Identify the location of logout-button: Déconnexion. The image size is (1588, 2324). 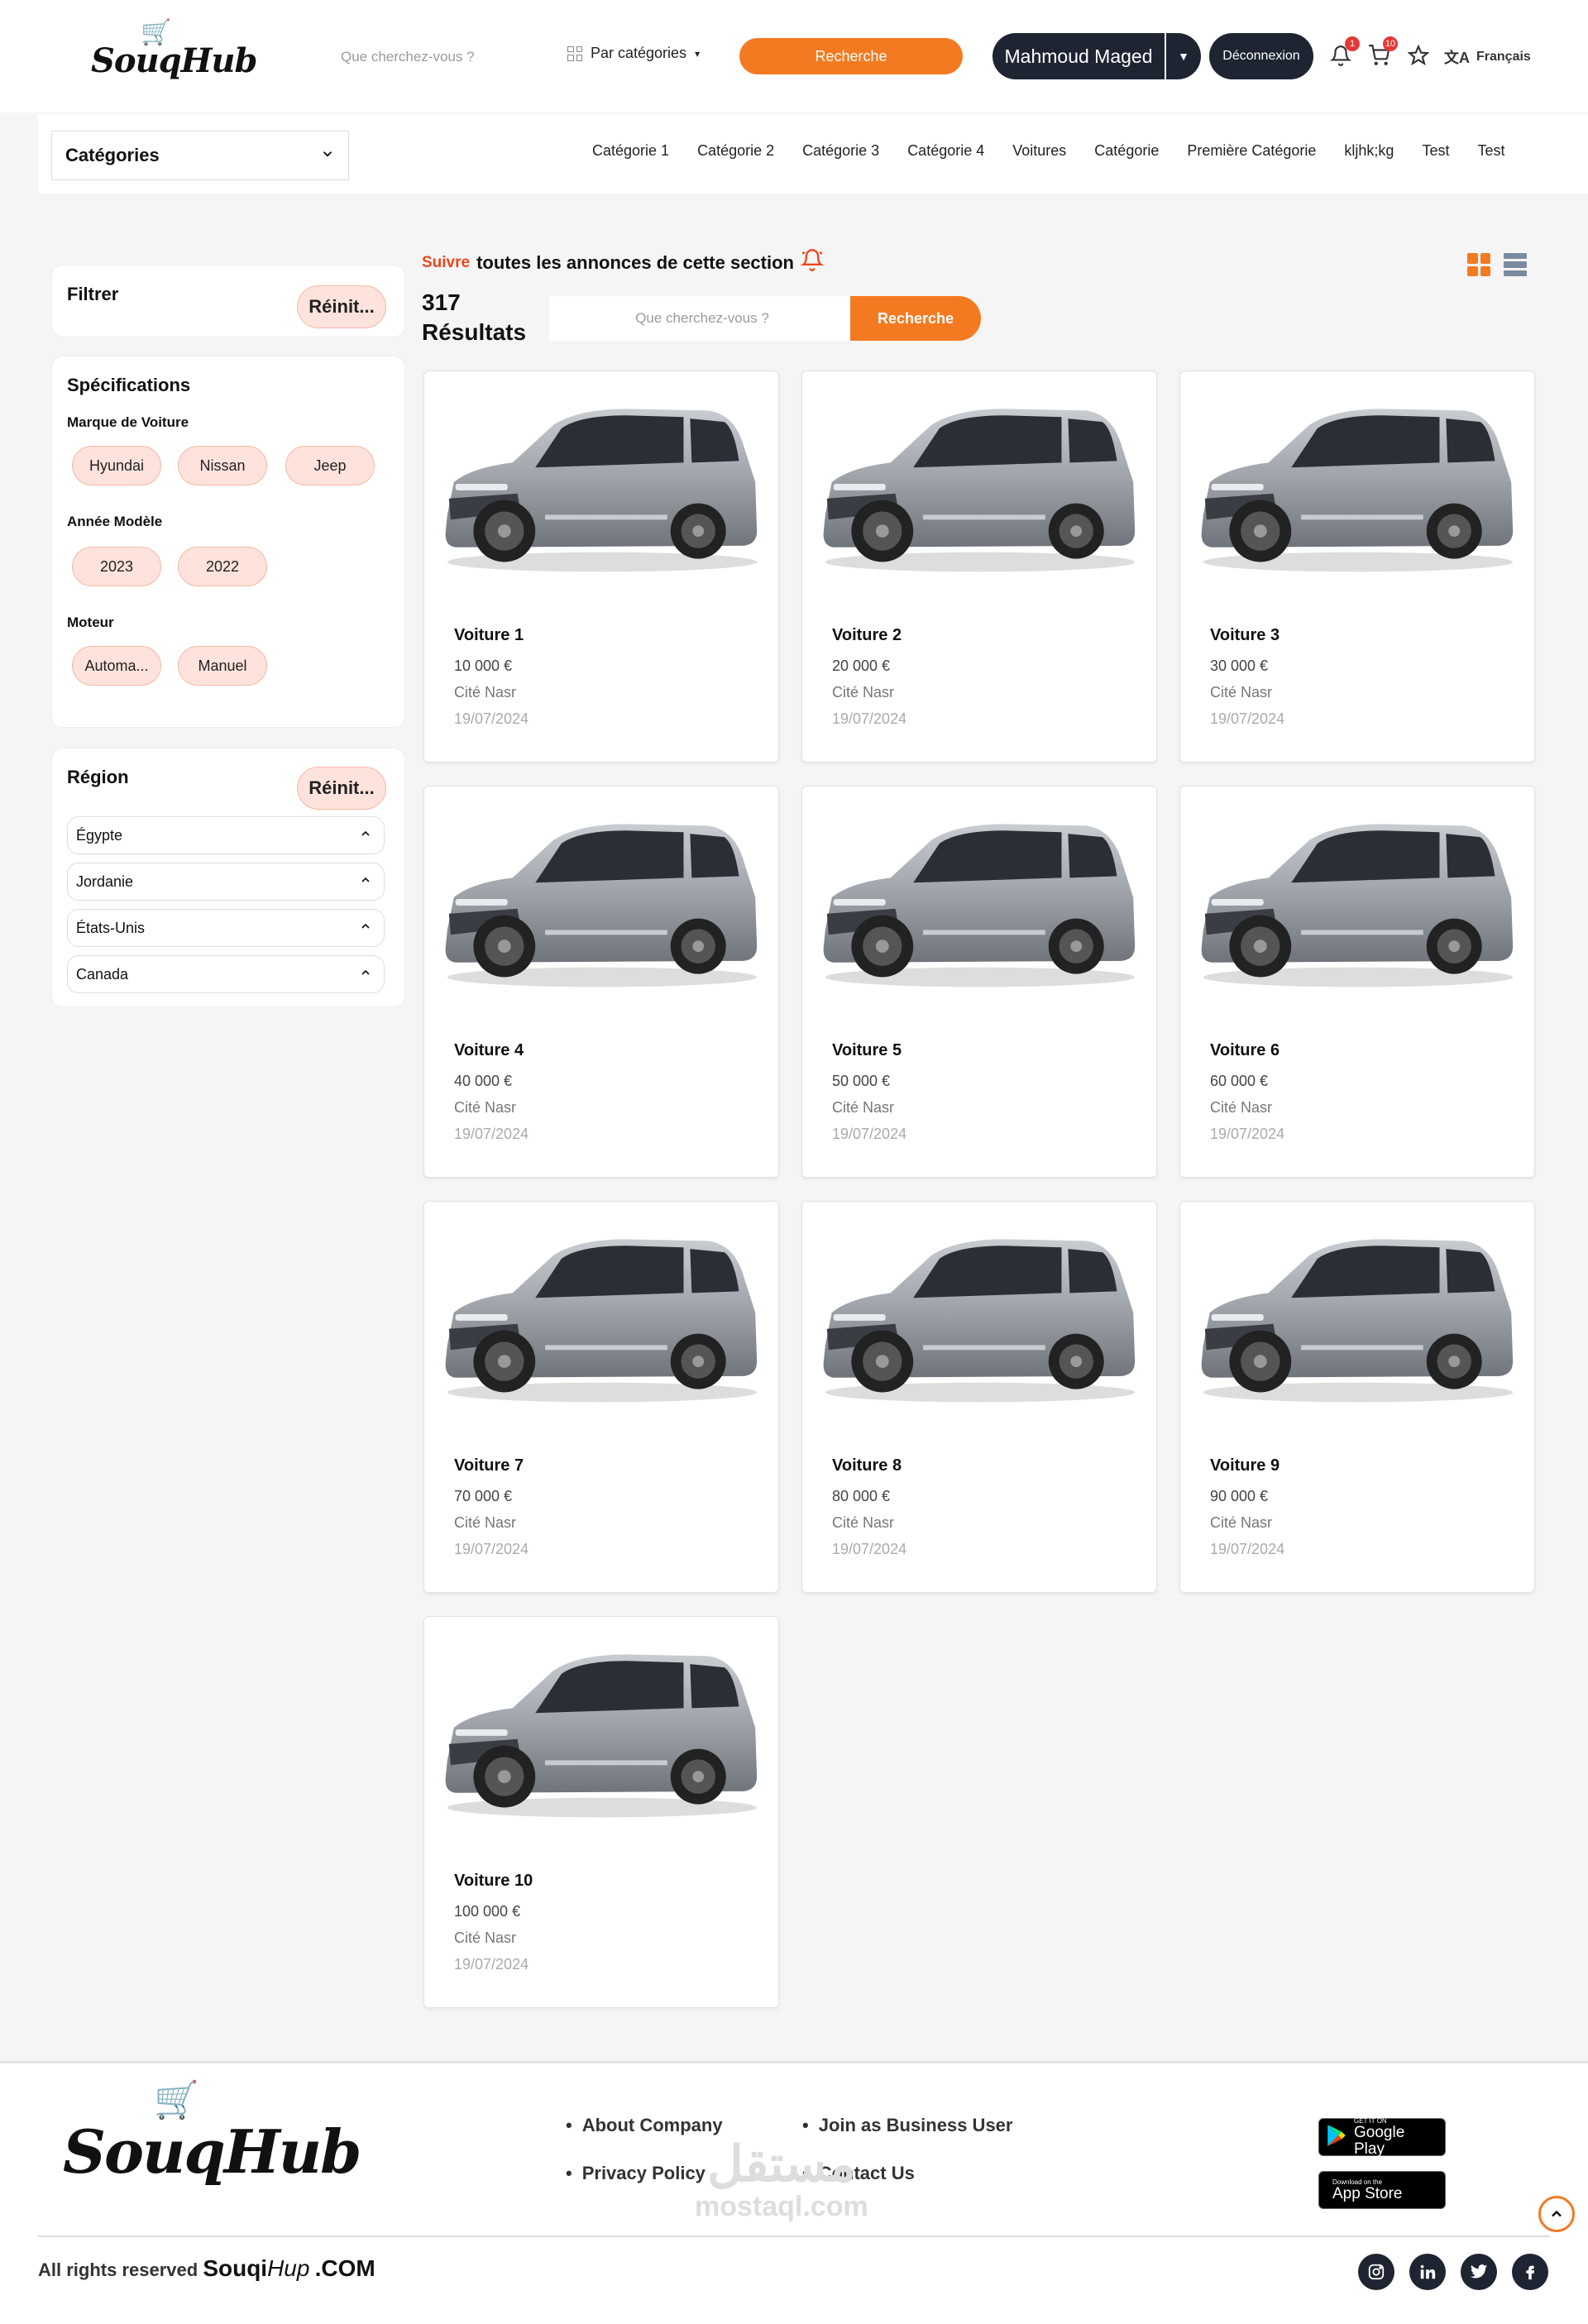
(1261, 56).